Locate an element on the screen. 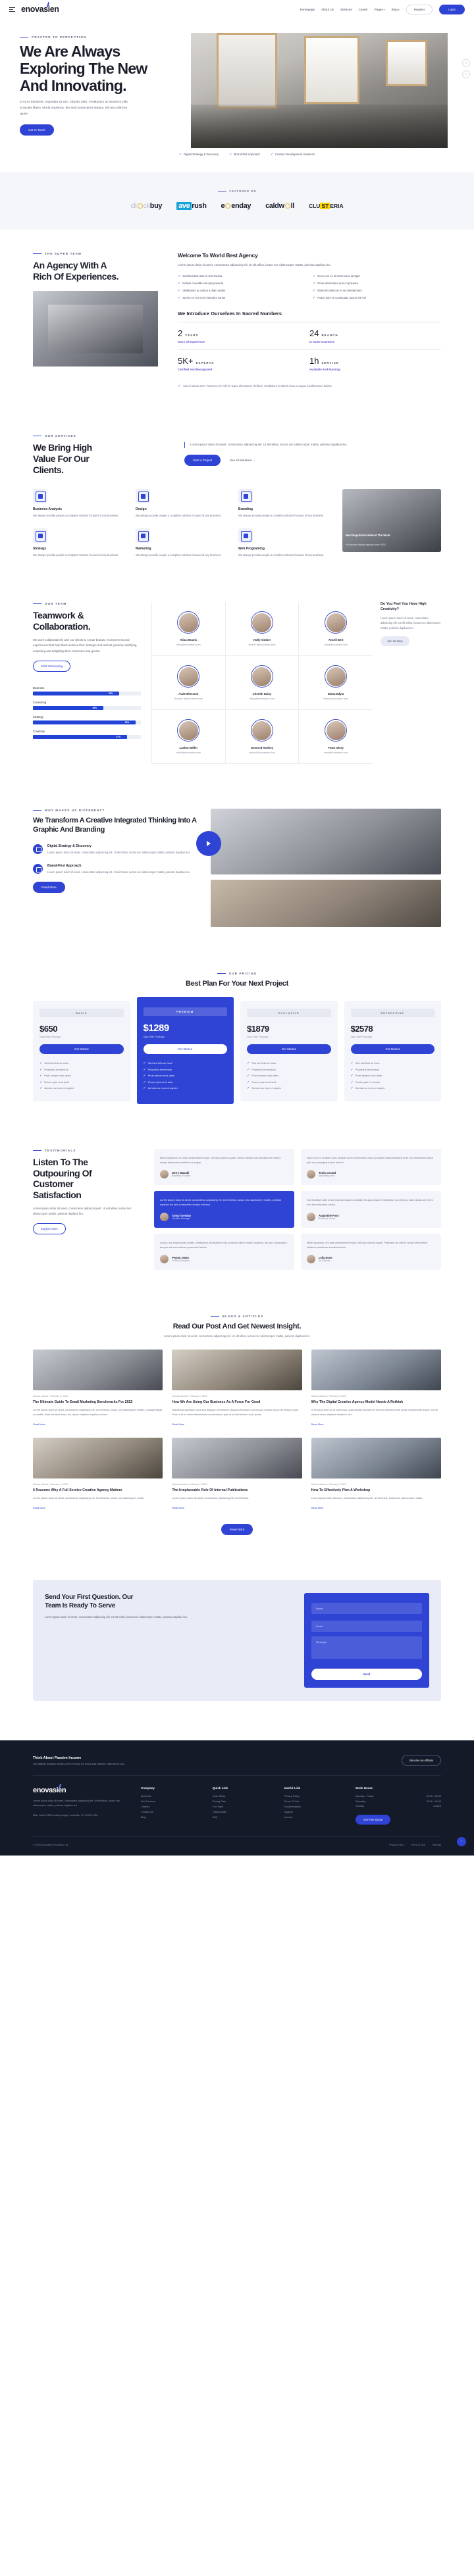 Image resolution: width=474 pixels, height=2576 pixels. nav-item-pages: Pages▾ is located at coordinates (380, 9).